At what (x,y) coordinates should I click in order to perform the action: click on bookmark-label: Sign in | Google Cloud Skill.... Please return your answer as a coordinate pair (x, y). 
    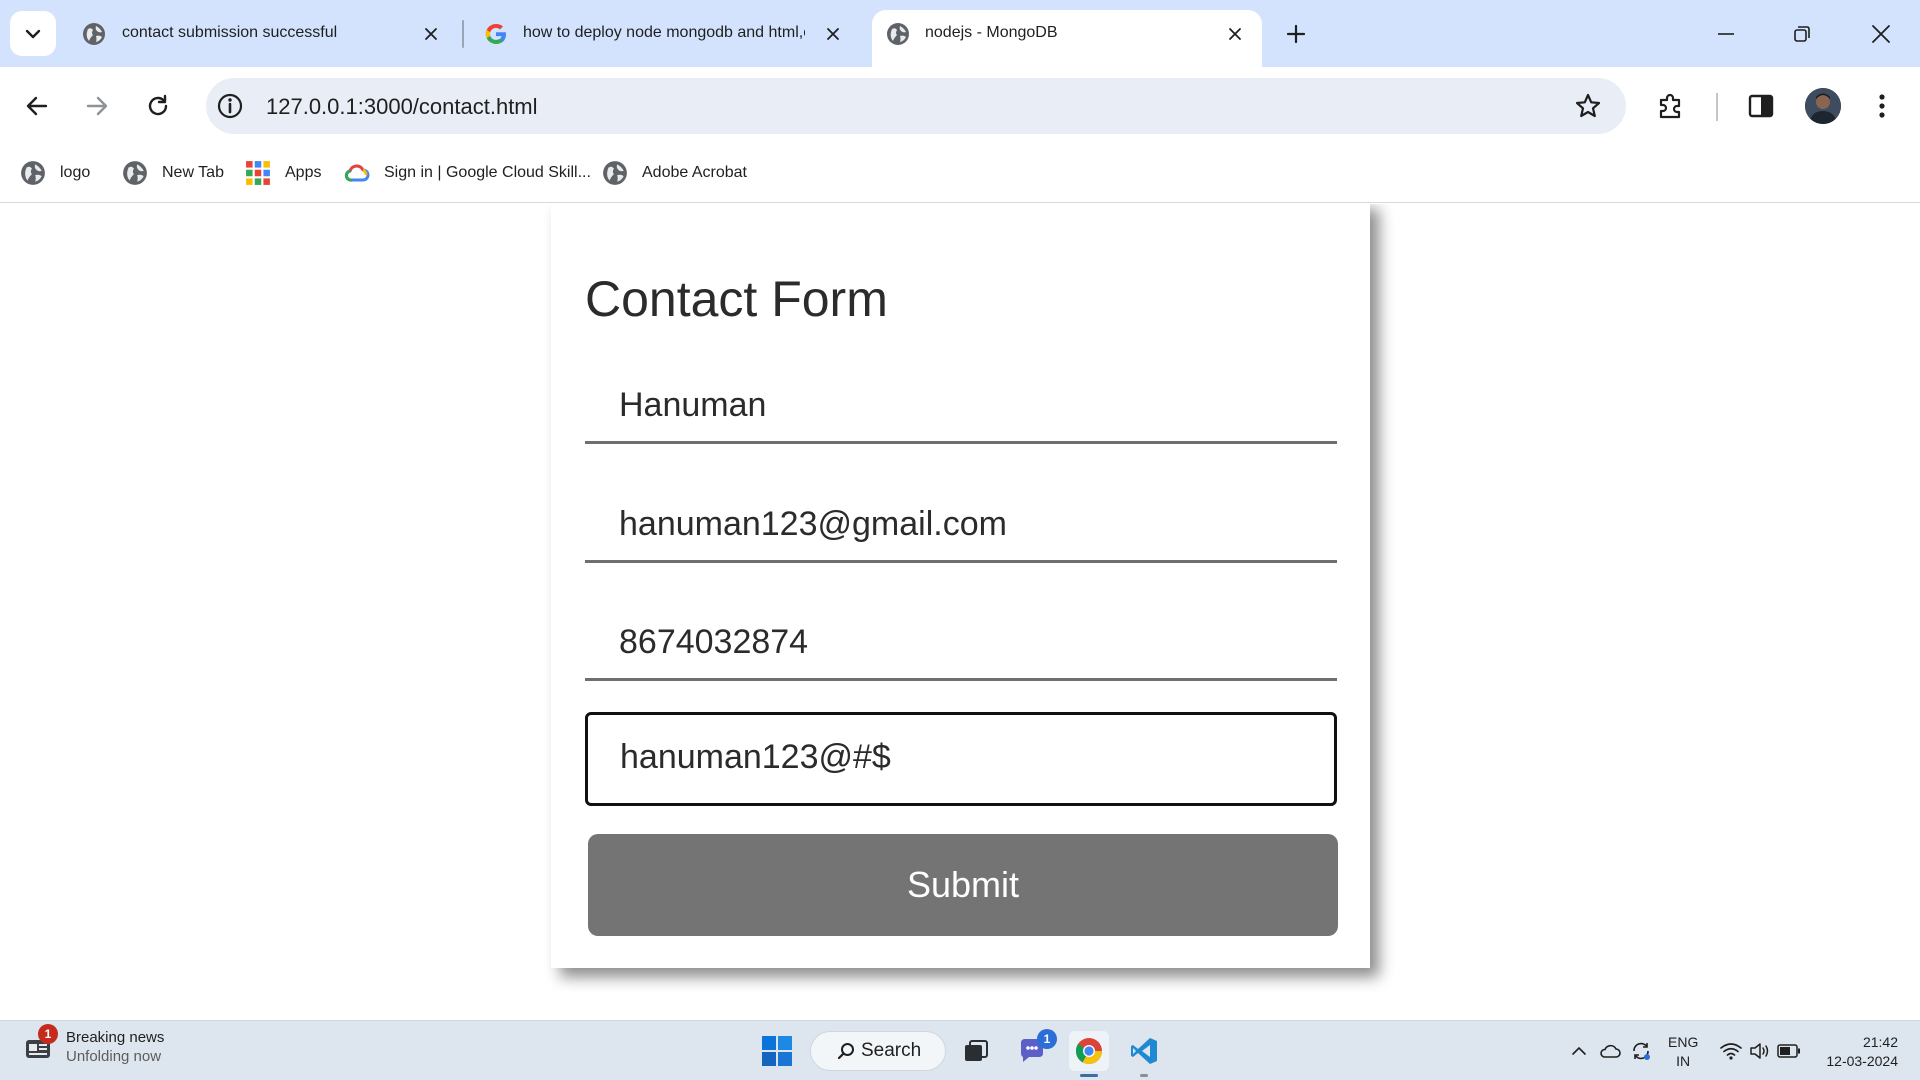
    Looking at the image, I should click on (487, 172).